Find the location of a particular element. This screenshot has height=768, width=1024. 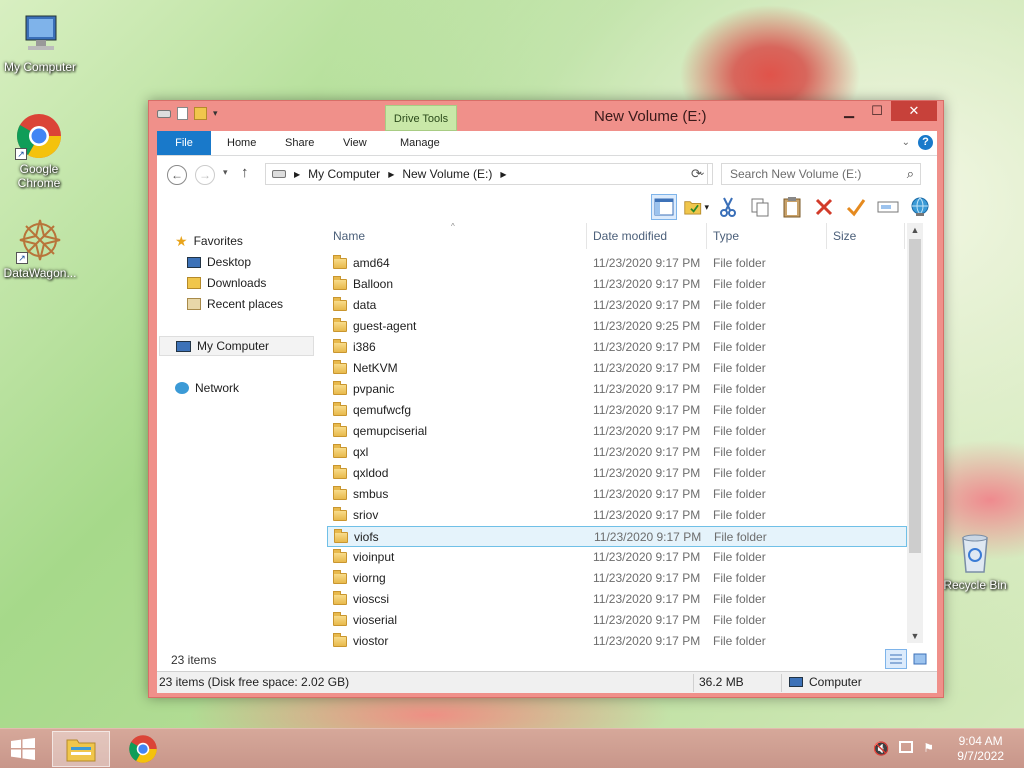

search-placeholder: Search New Volume (E:) is located at coordinates (796, 174).